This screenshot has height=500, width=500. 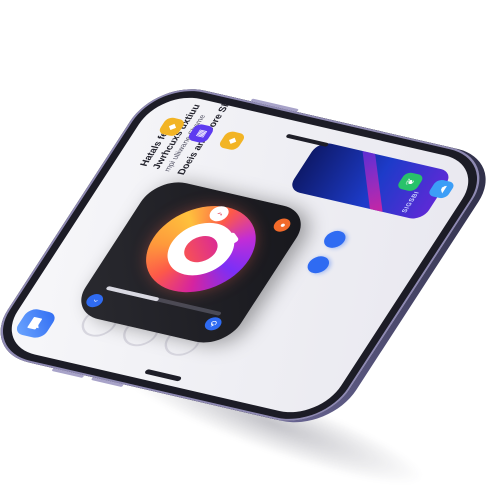 I want to click on chat-bubble-icon, so click(x=36, y=323).